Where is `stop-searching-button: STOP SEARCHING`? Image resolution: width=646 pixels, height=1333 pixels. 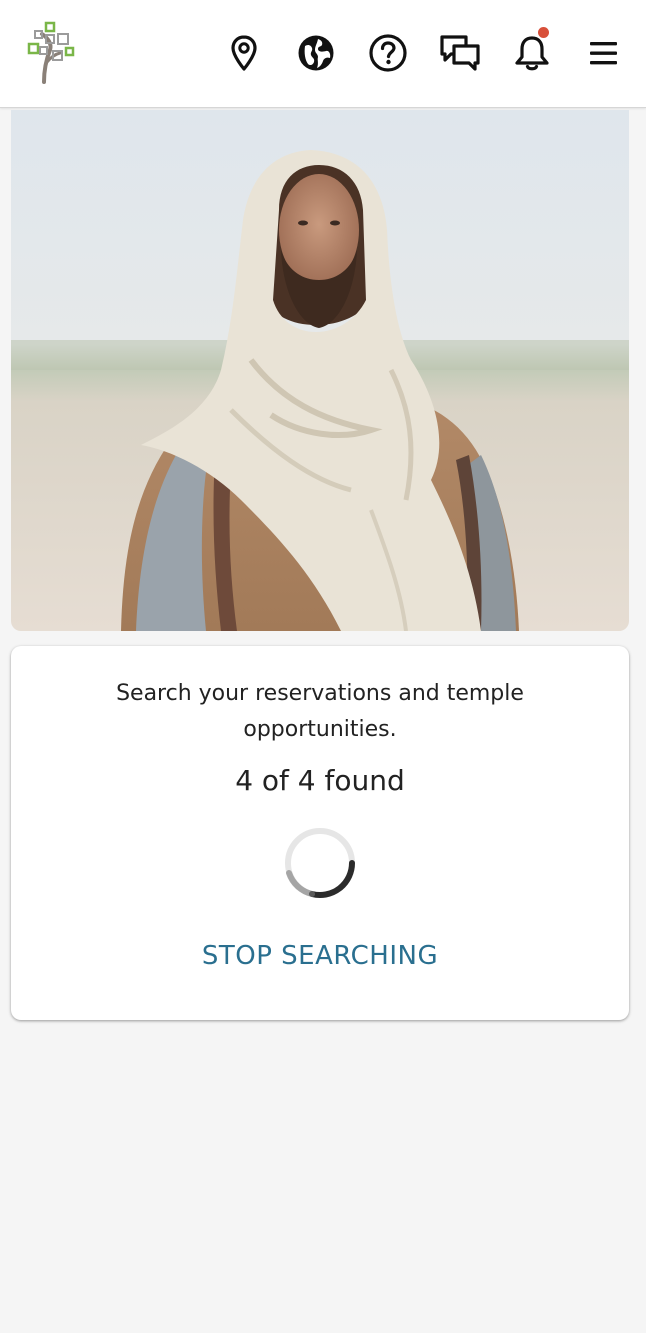
stop-searching-button: STOP SEARCHING is located at coordinates (320, 956).